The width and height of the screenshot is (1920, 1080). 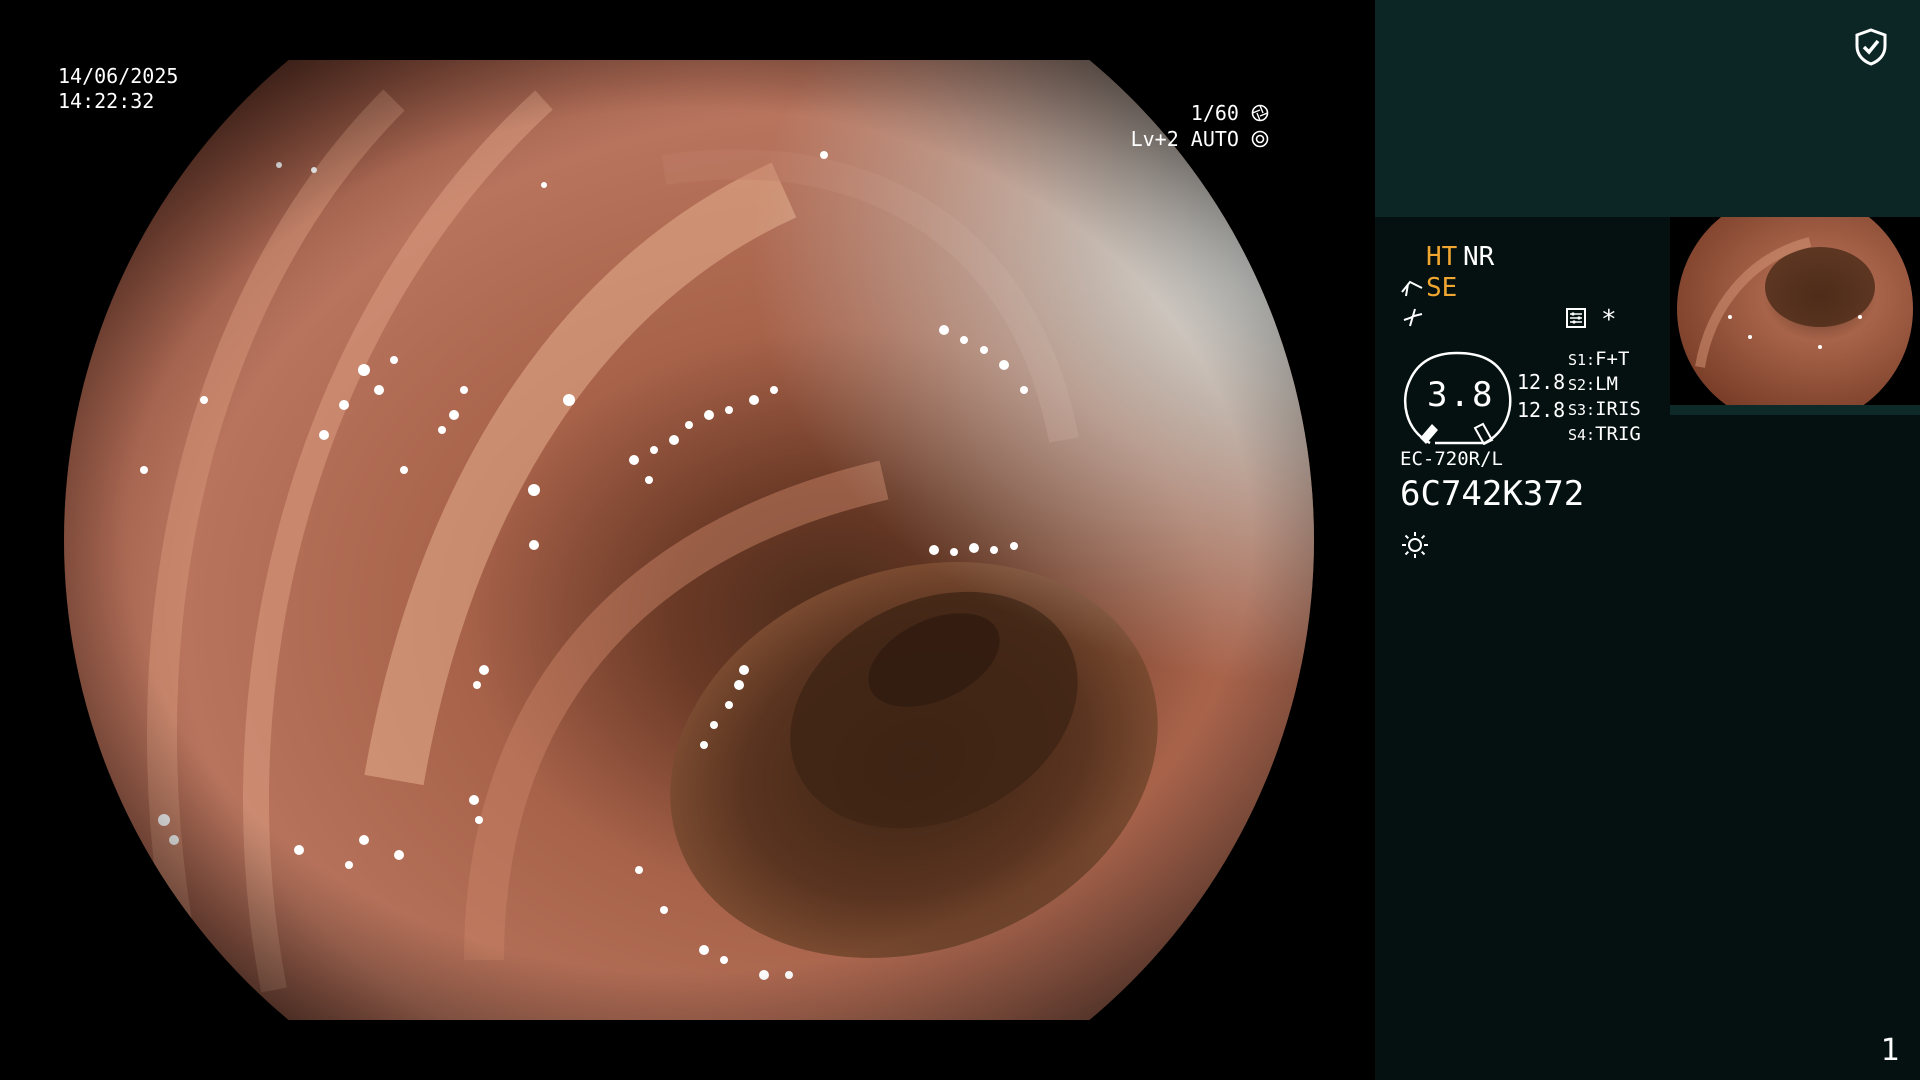 I want to click on switch-4: S4:TRIG, so click(x=1604, y=434).